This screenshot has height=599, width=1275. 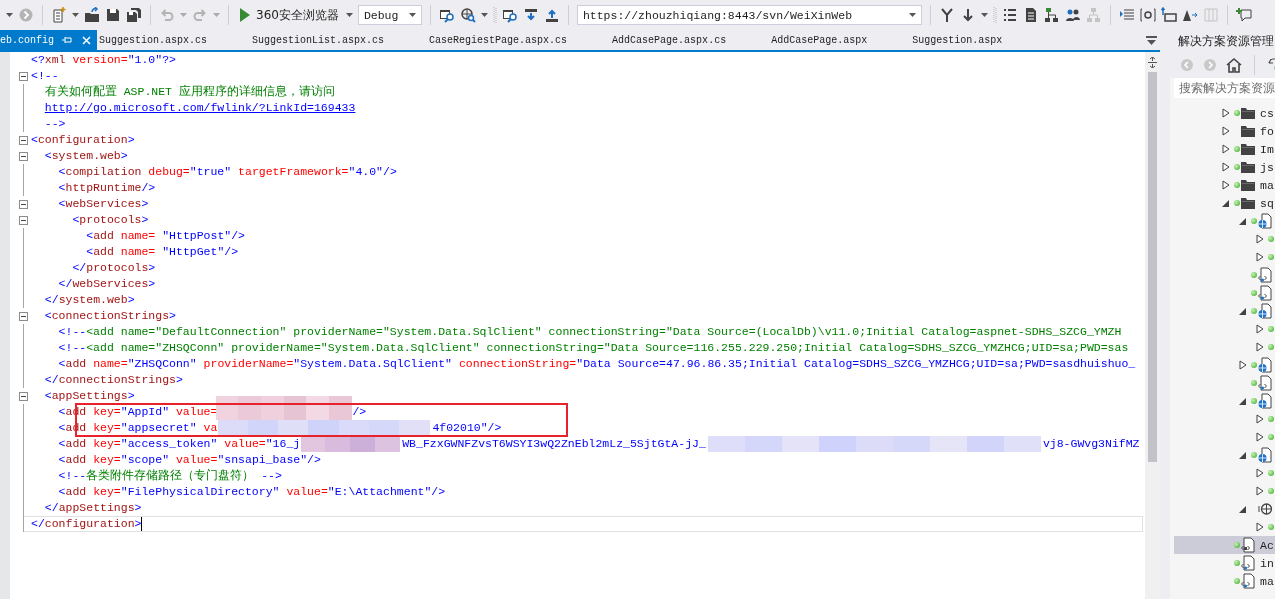 I want to click on code-line: 4f02010"/>, so click(x=467, y=428).